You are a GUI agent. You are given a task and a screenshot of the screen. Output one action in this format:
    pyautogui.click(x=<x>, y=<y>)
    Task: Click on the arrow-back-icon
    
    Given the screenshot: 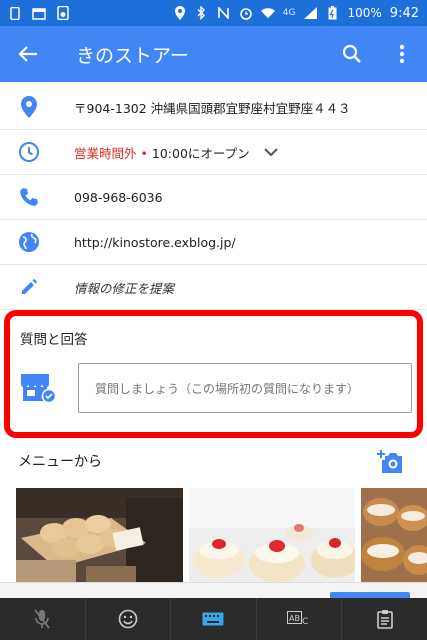 What is the action you would take?
    pyautogui.click(x=27, y=54)
    